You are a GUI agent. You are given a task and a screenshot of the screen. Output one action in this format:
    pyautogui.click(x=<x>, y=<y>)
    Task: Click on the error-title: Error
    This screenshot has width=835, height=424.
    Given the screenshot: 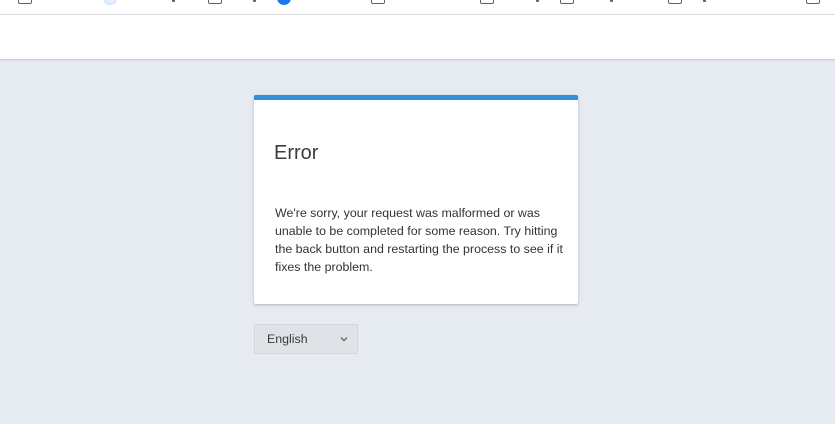 What is the action you would take?
    pyautogui.click(x=296, y=153)
    